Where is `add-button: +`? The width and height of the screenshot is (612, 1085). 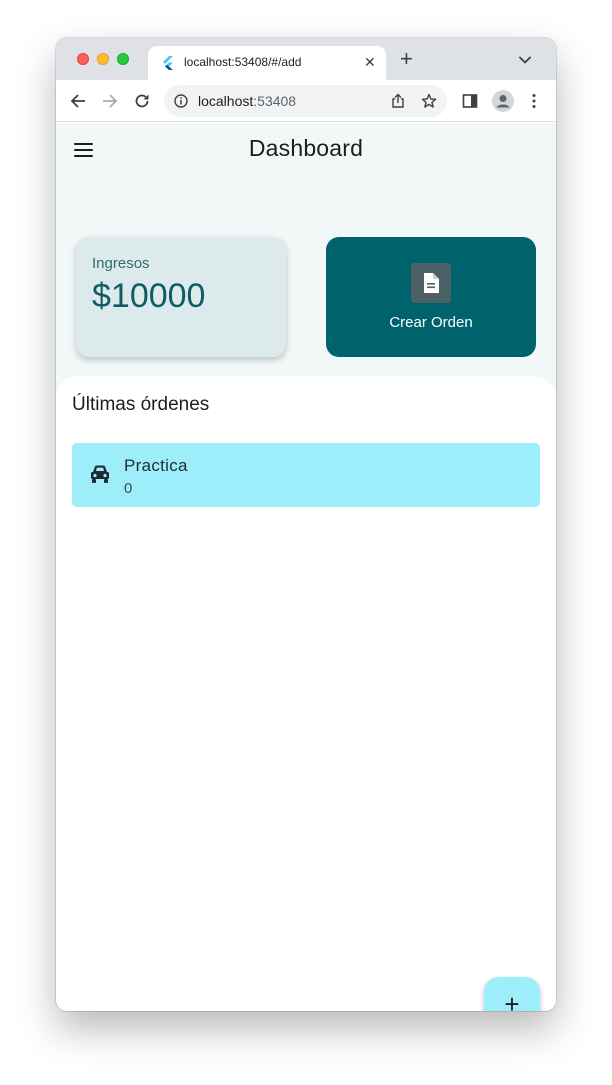 add-button: + is located at coordinates (512, 994).